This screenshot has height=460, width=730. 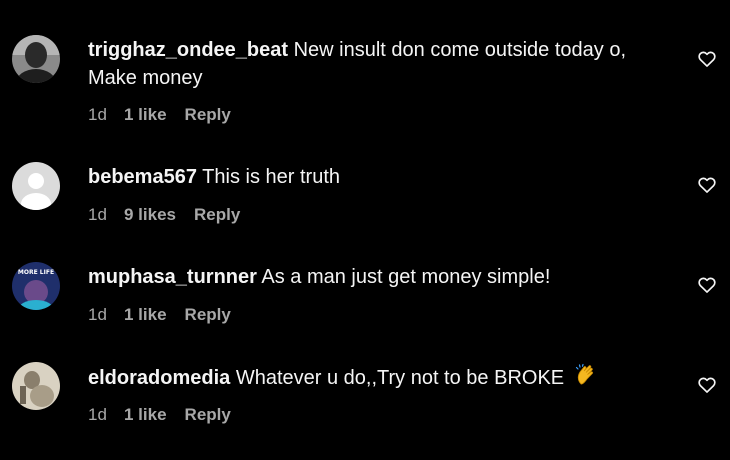 What do you see at coordinates (383, 177) in the screenshot?
I see `comment-text-block: bebema567 This is her truth` at bounding box center [383, 177].